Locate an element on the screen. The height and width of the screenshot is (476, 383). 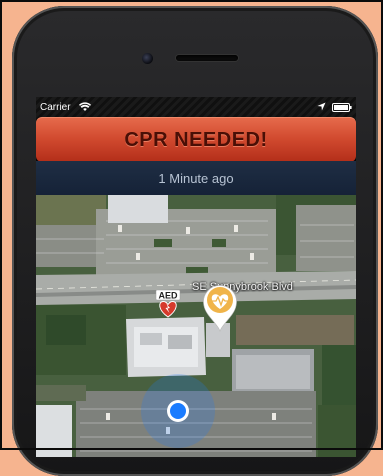
cpr-needed-banner: CPR NEEDED! is located at coordinates (196, 139).